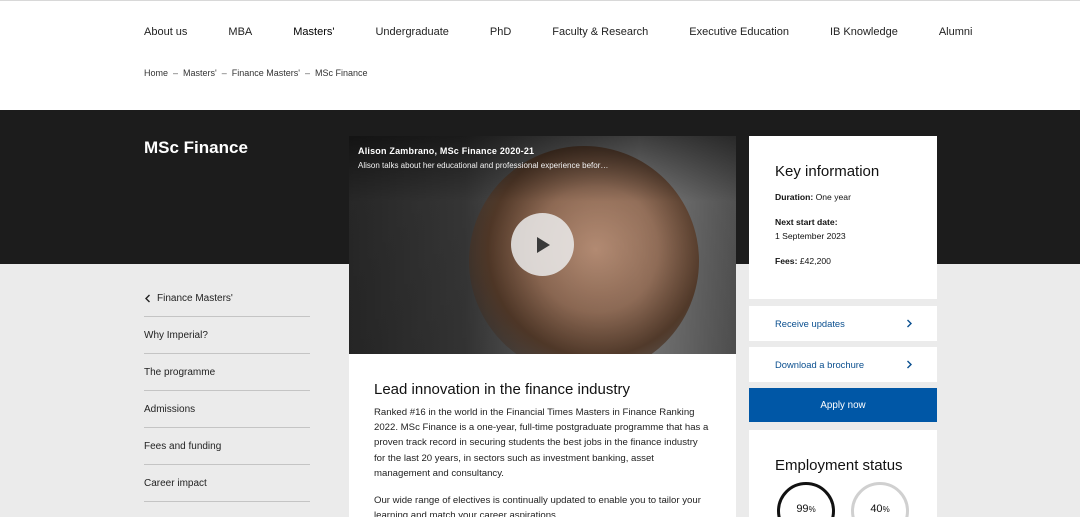 The width and height of the screenshot is (1080, 517). I want to click on sidenav-item-why-imperial: Why Imperial?, so click(227, 335).